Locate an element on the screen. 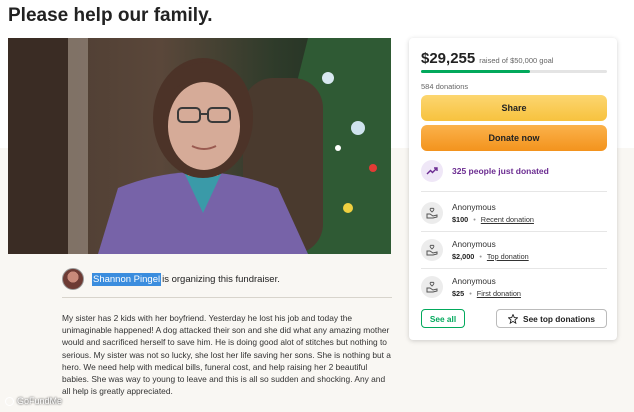 Image resolution: width=634 pixels, height=412 pixels. donor-item: Anonymous $25 • First donation is located at coordinates (471, 287).